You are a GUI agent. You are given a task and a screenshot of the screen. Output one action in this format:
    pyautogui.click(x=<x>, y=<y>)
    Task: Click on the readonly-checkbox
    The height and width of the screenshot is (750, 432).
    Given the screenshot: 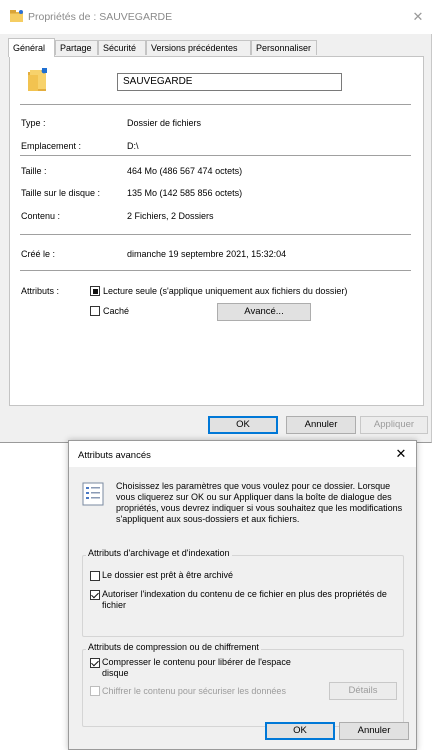 What is the action you would take?
    pyautogui.click(x=95, y=291)
    